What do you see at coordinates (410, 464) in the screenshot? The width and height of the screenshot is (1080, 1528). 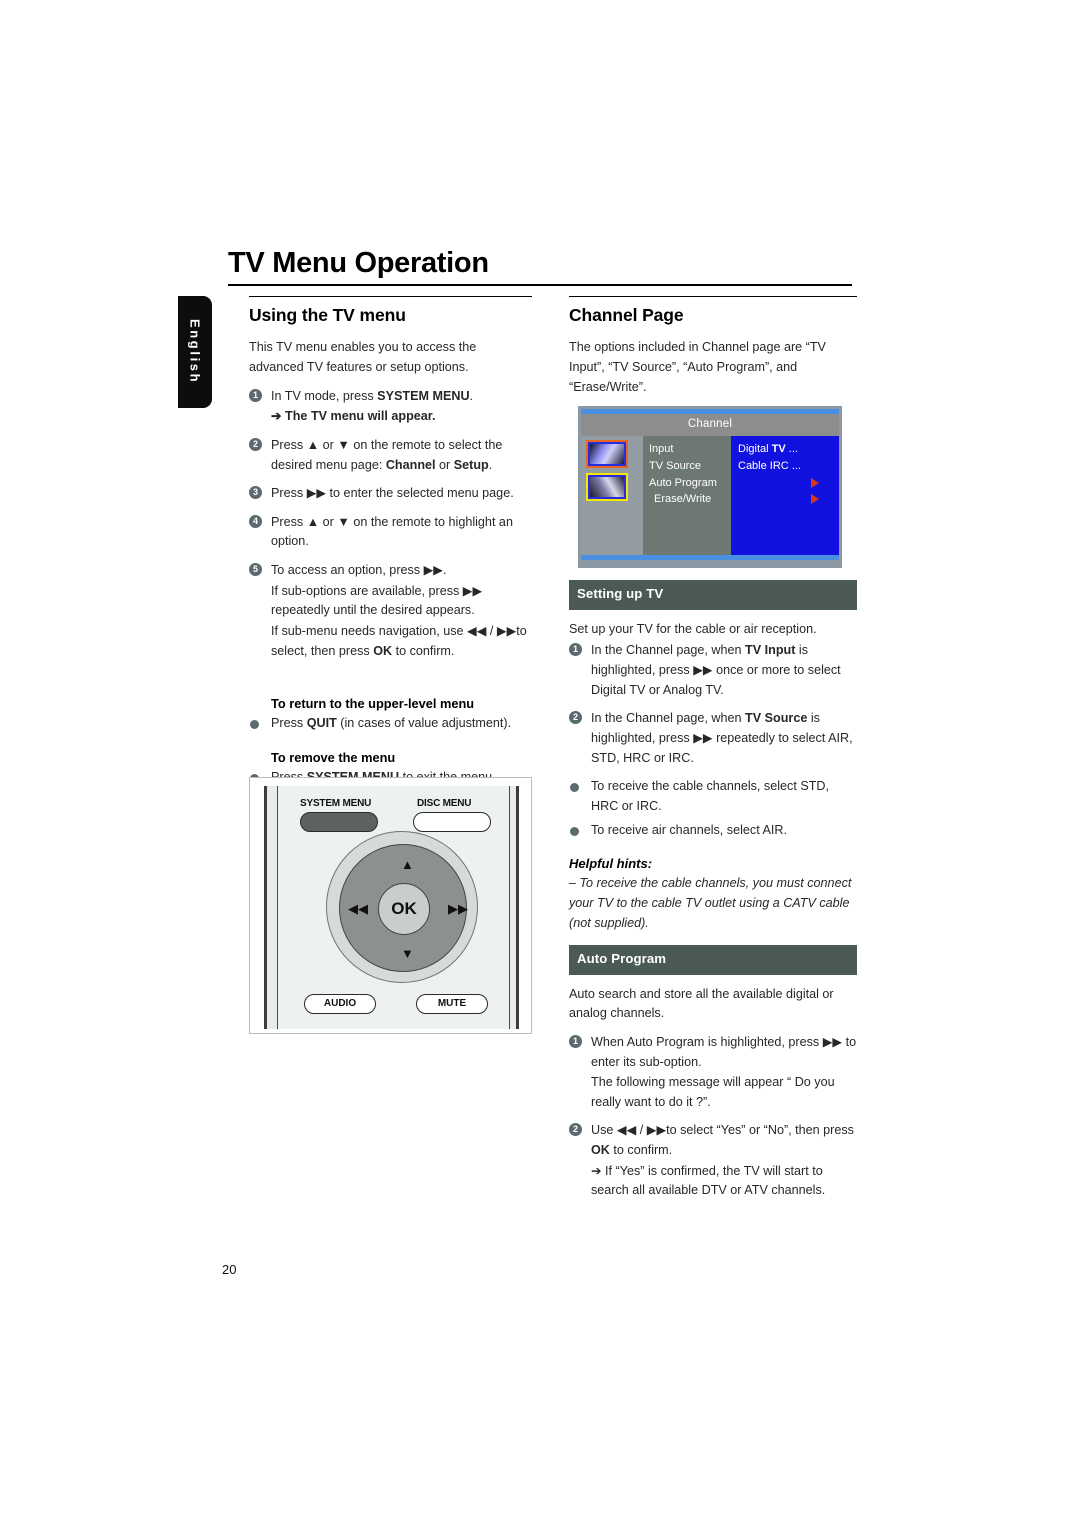 I see `step-bold: Channel` at bounding box center [410, 464].